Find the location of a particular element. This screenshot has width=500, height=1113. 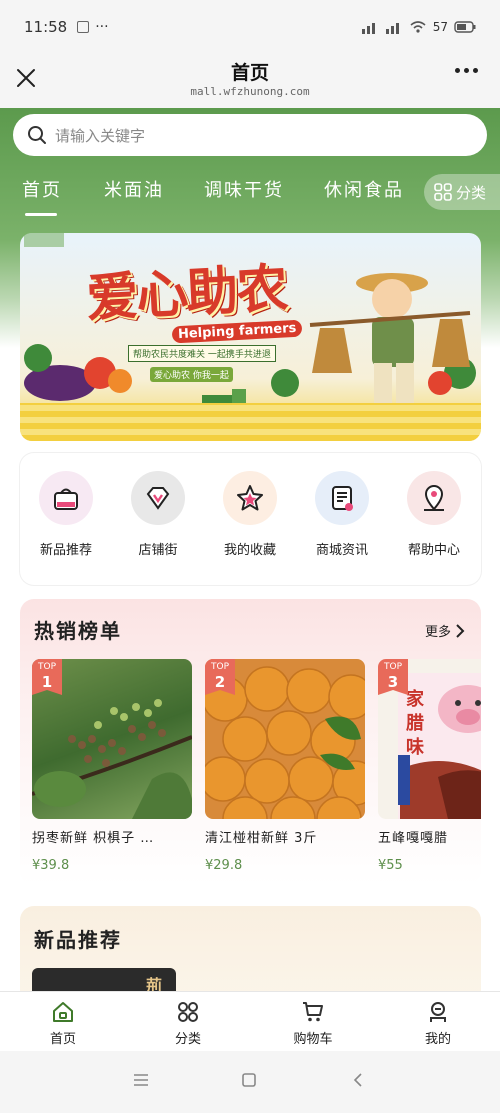

search-placeholder: 请输入关键字 is located at coordinates (100, 135).